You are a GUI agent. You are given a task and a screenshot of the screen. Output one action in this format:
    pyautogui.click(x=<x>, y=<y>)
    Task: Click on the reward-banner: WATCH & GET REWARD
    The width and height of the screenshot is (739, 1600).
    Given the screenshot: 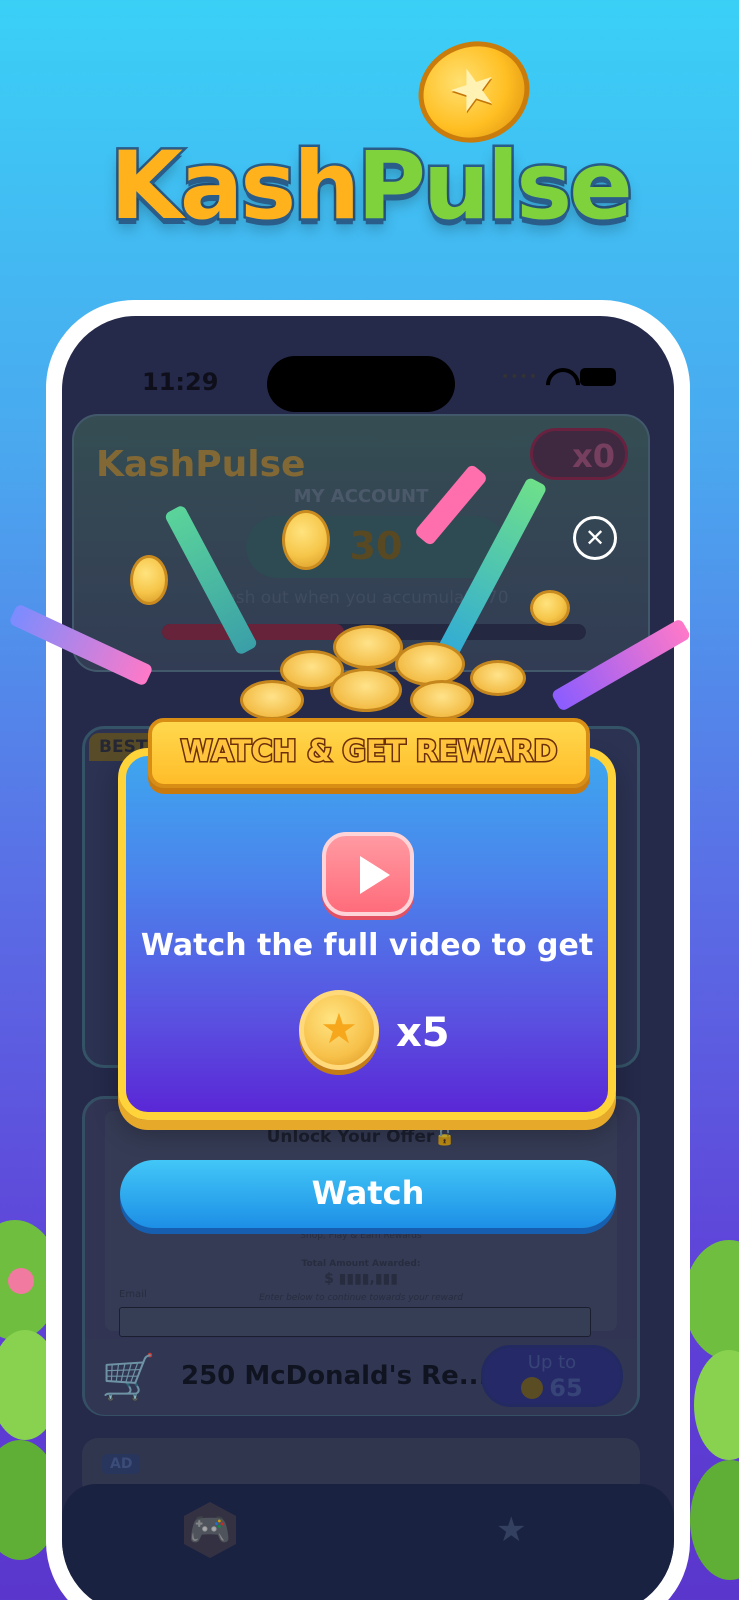 What is the action you would take?
    pyautogui.click(x=369, y=753)
    